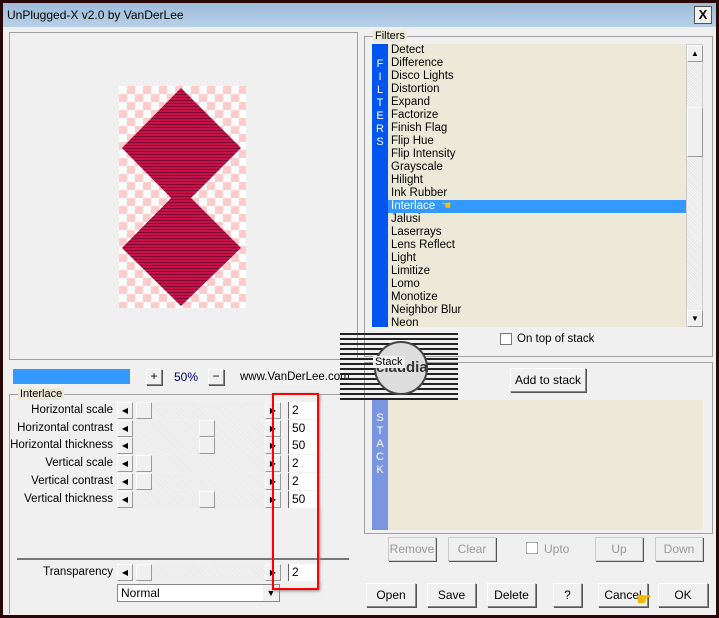  I want to click on filter-item: Distortion, so click(537, 89).